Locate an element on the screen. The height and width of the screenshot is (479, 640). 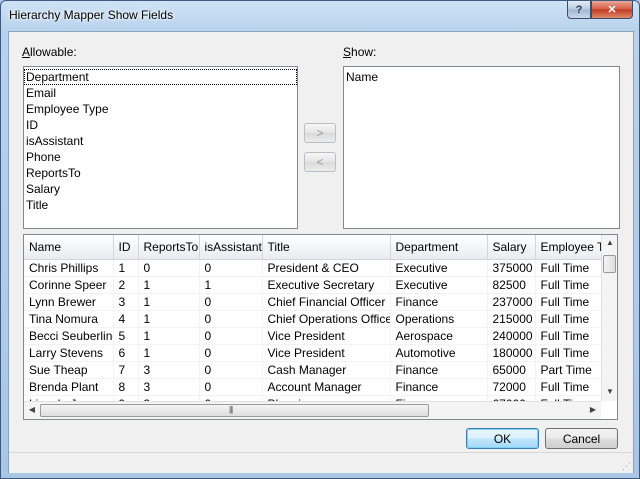
table-cell: Becci Seuberling is located at coordinates (69, 336).